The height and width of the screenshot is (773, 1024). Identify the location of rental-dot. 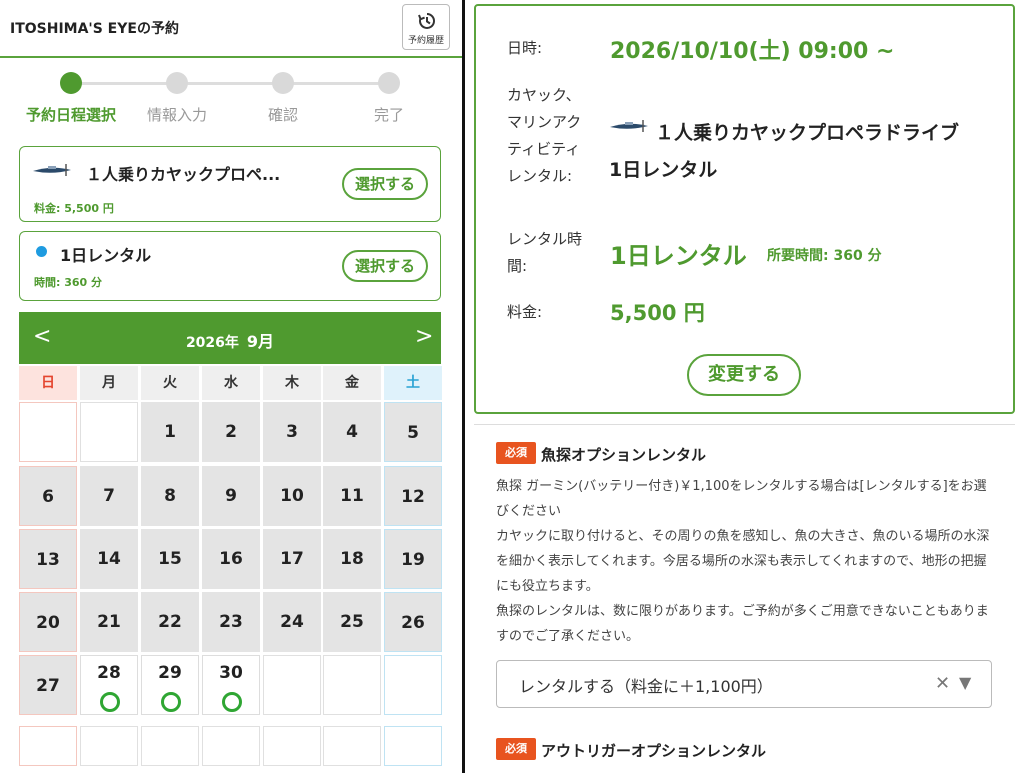
(41, 251).